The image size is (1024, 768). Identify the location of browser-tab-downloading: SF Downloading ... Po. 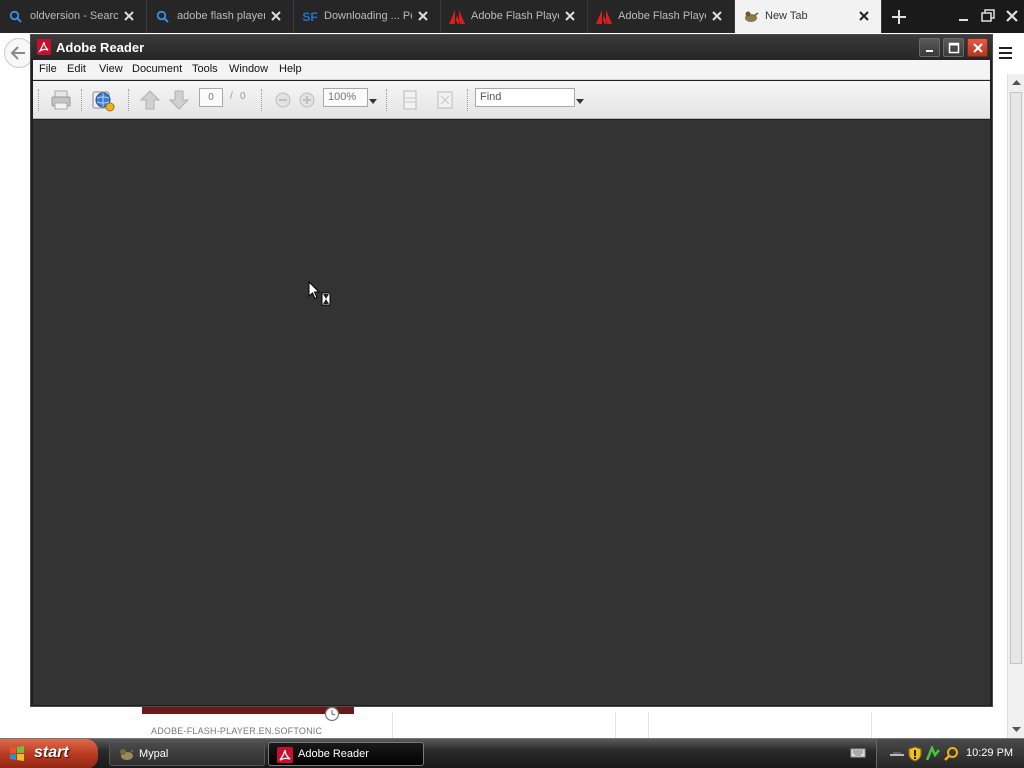
(367, 16).